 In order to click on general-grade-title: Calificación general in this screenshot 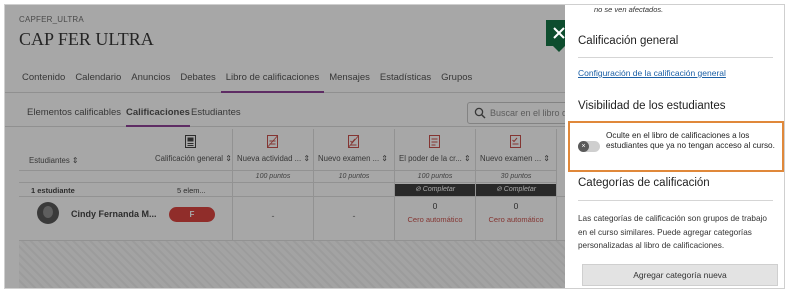, I will do `click(628, 41)`.